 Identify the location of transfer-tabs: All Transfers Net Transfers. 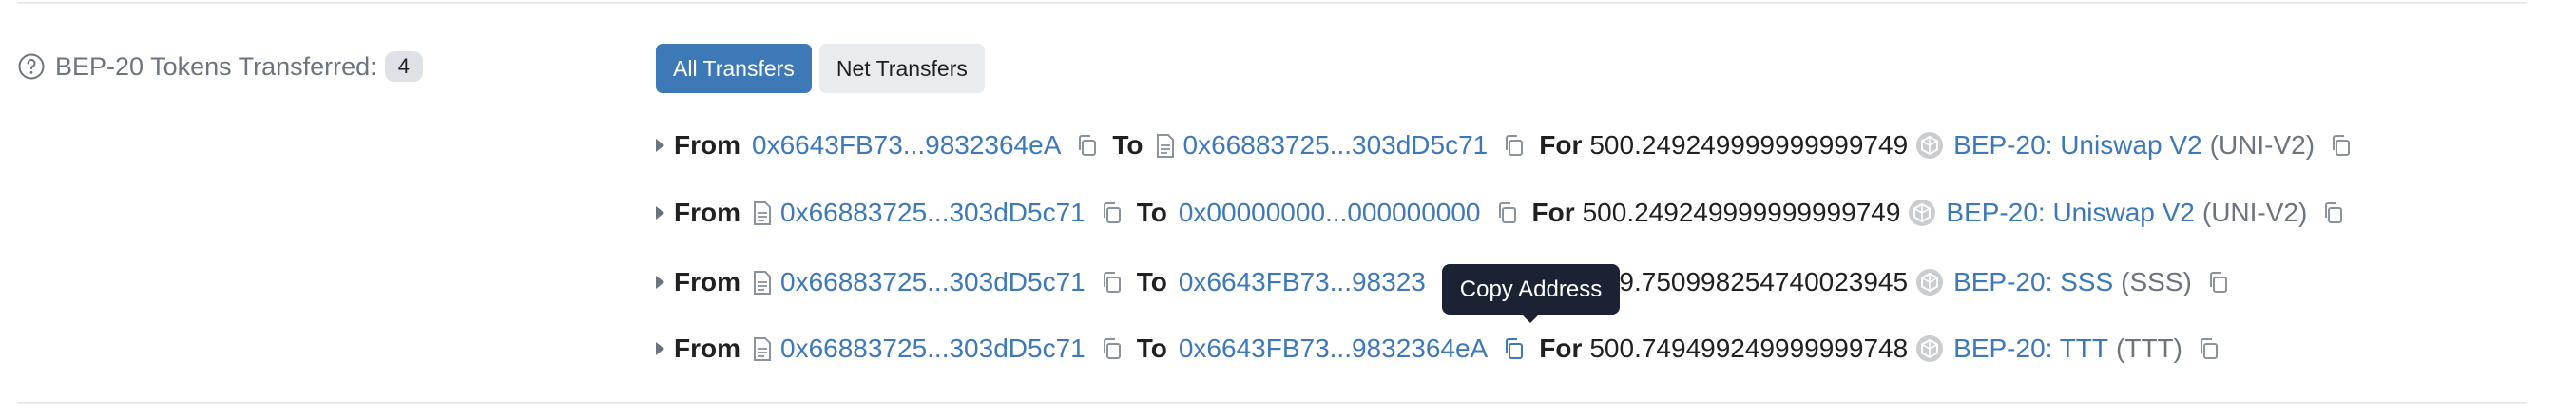
(820, 68).